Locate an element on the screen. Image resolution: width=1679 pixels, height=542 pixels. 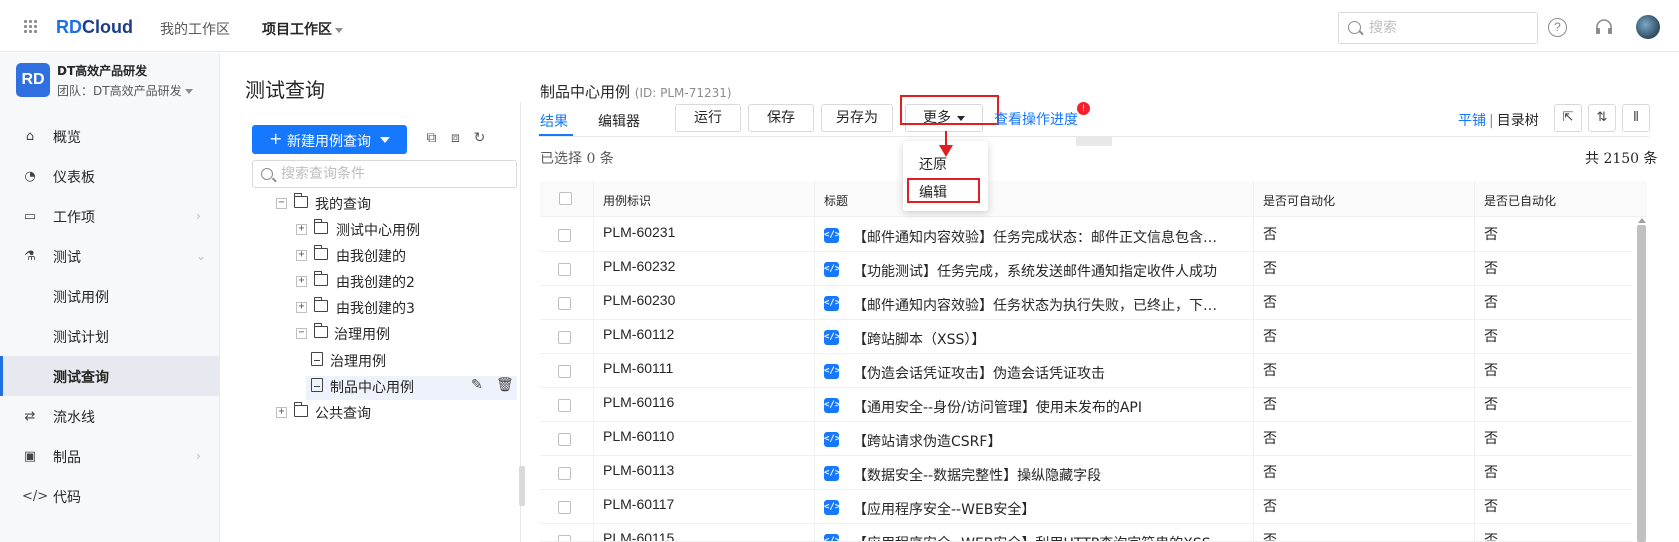
sidebar-item-pipeline: ⇄ 流水线 is located at coordinates (109, 416).